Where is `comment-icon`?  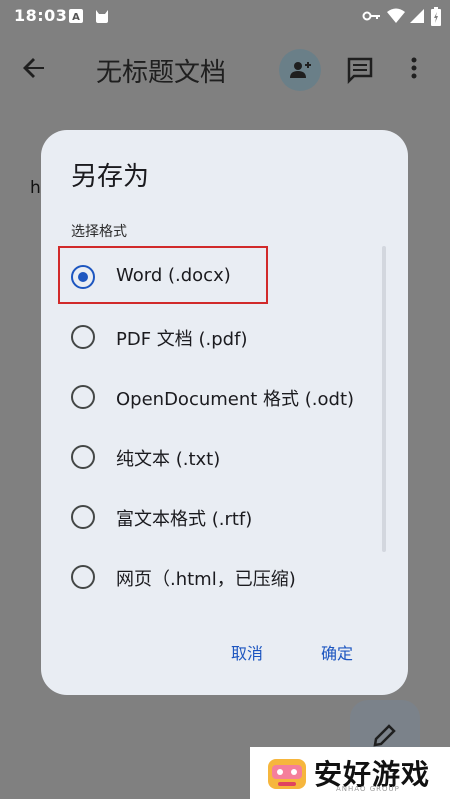 comment-icon is located at coordinates (360, 72).